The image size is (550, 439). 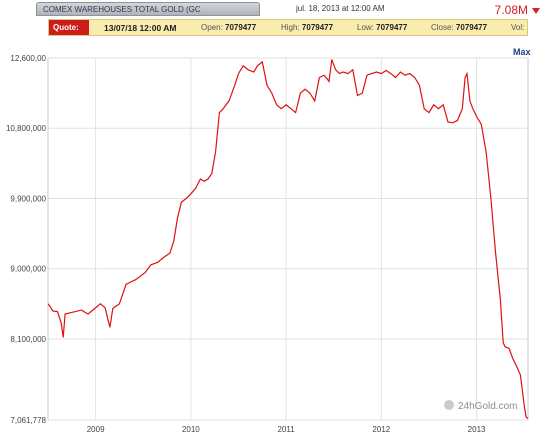 I want to click on y-tick-label: 8,100,000, so click(x=28, y=339).